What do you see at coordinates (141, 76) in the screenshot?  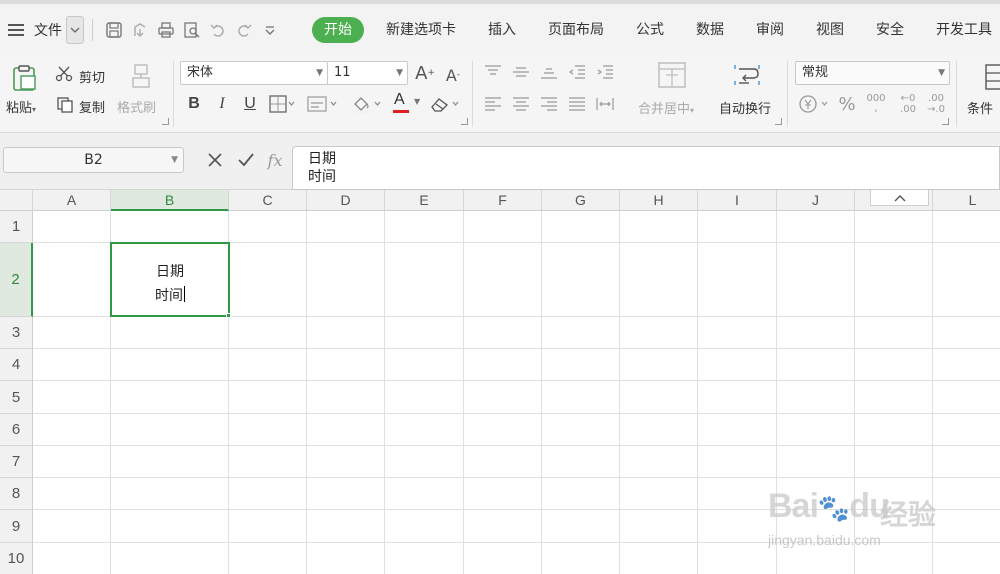 I see `format-painter-icon` at bounding box center [141, 76].